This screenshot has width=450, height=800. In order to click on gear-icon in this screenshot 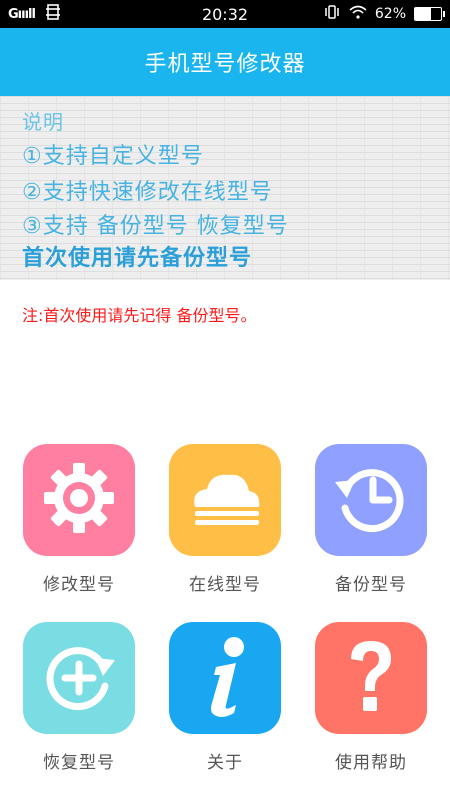, I will do `click(79, 500)`.